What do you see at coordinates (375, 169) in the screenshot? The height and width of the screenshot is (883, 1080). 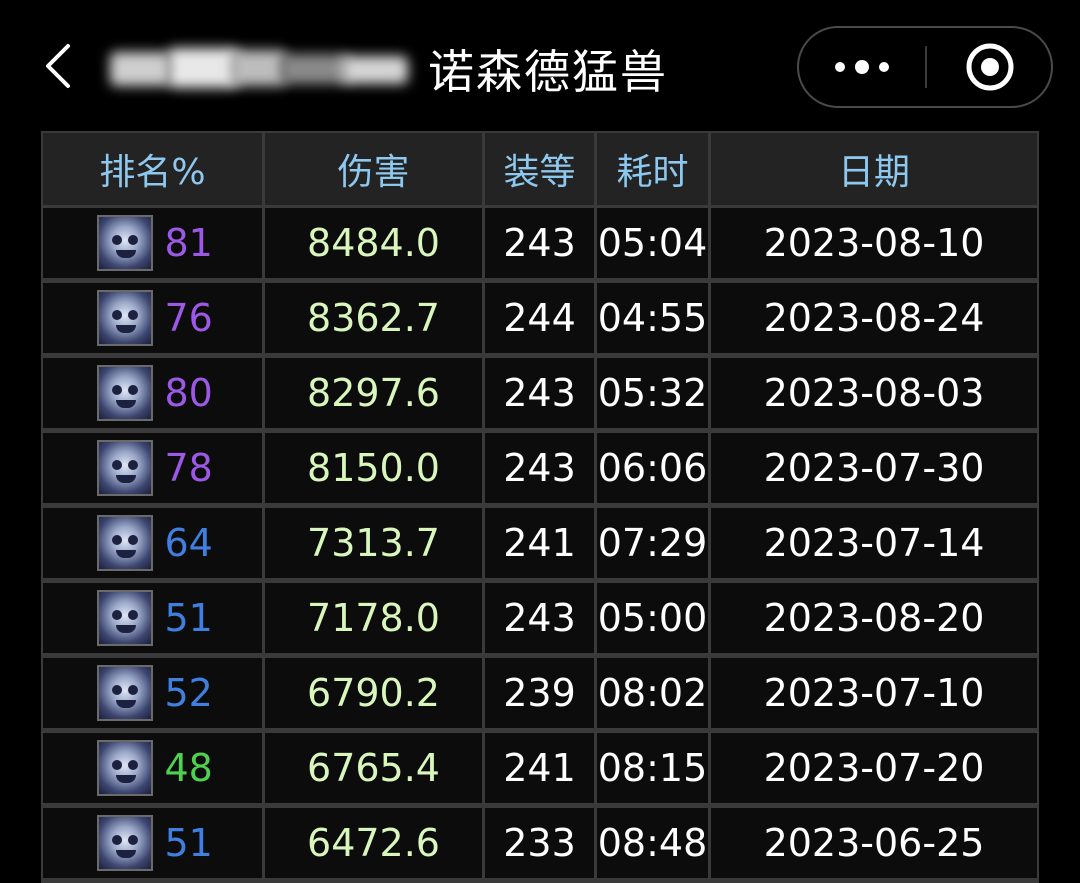 I see `column-header-damage: 伤害` at bounding box center [375, 169].